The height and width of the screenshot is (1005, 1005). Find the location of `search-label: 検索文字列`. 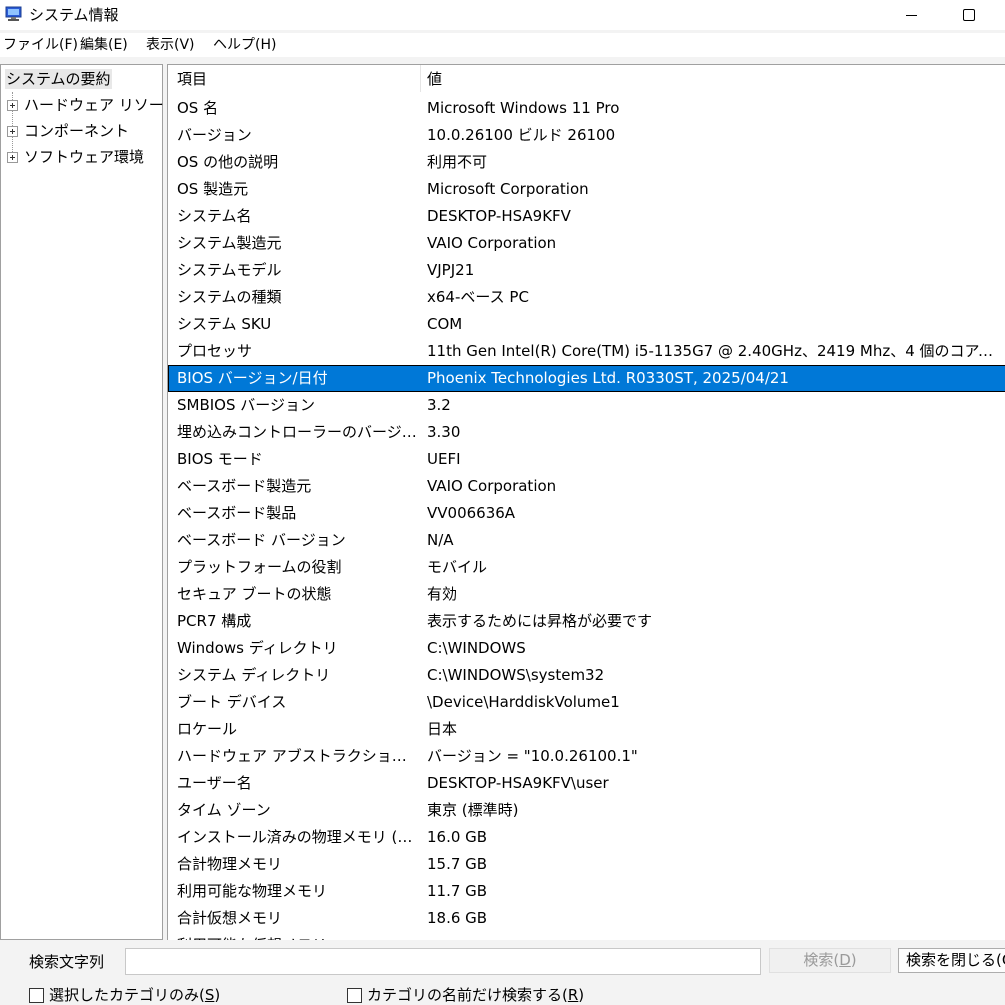

search-label: 検索文字列 is located at coordinates (67, 962).